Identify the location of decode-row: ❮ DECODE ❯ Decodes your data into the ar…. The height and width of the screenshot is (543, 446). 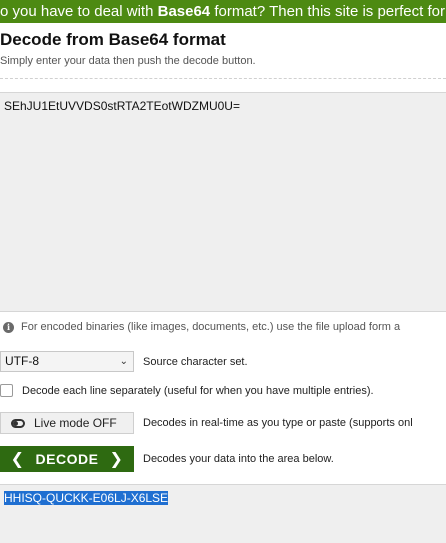
(167, 459).